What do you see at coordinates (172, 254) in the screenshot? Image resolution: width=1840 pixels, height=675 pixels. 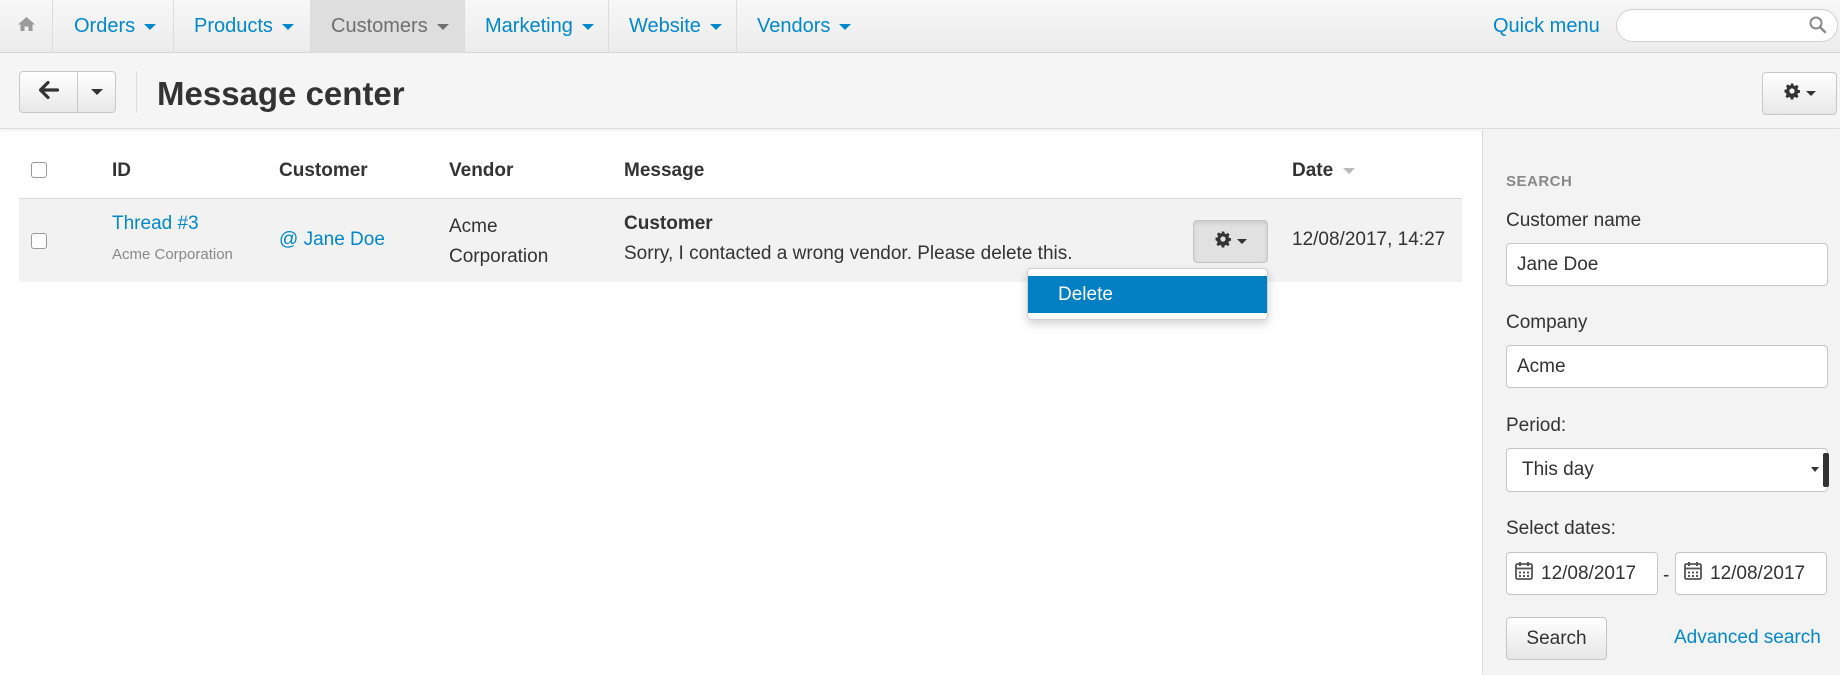 I see `thread-company: Acme Corporation` at bounding box center [172, 254].